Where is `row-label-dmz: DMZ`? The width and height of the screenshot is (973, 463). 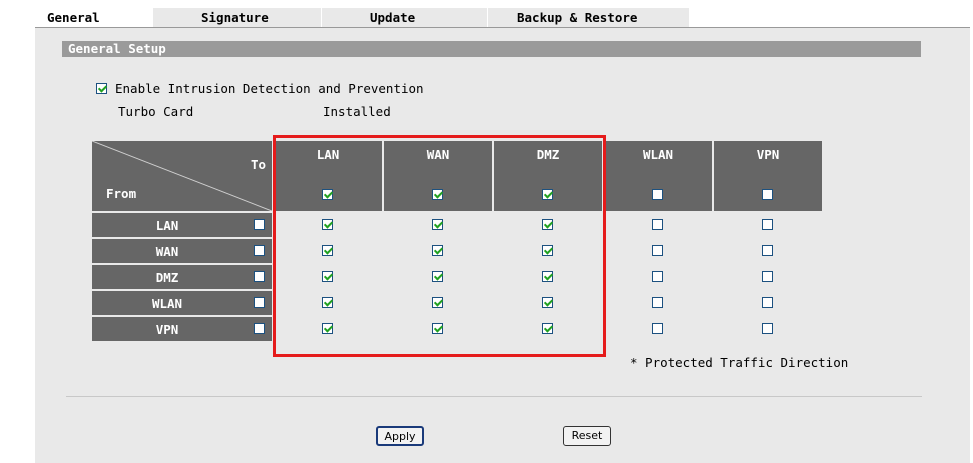
row-label-dmz: DMZ is located at coordinates (167, 277).